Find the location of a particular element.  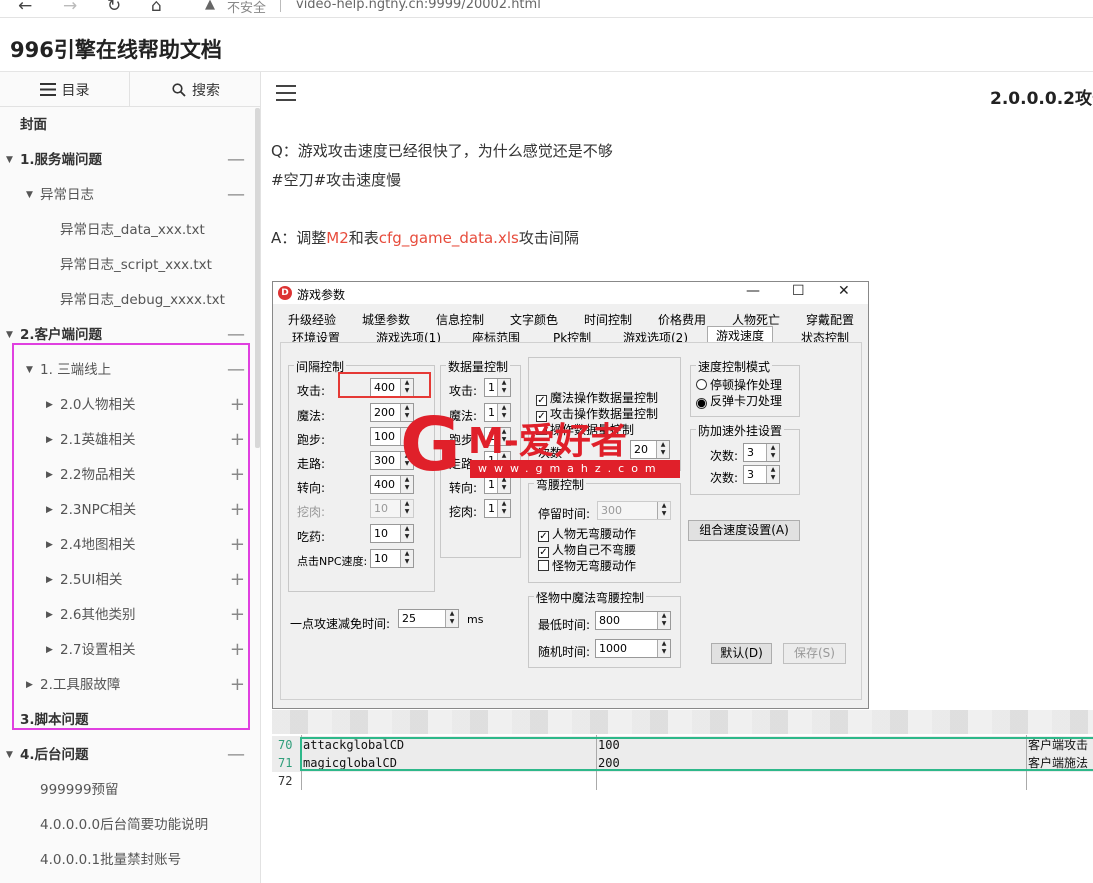

potion-interval-input: 10 ▲ ▼ is located at coordinates (392, 533).